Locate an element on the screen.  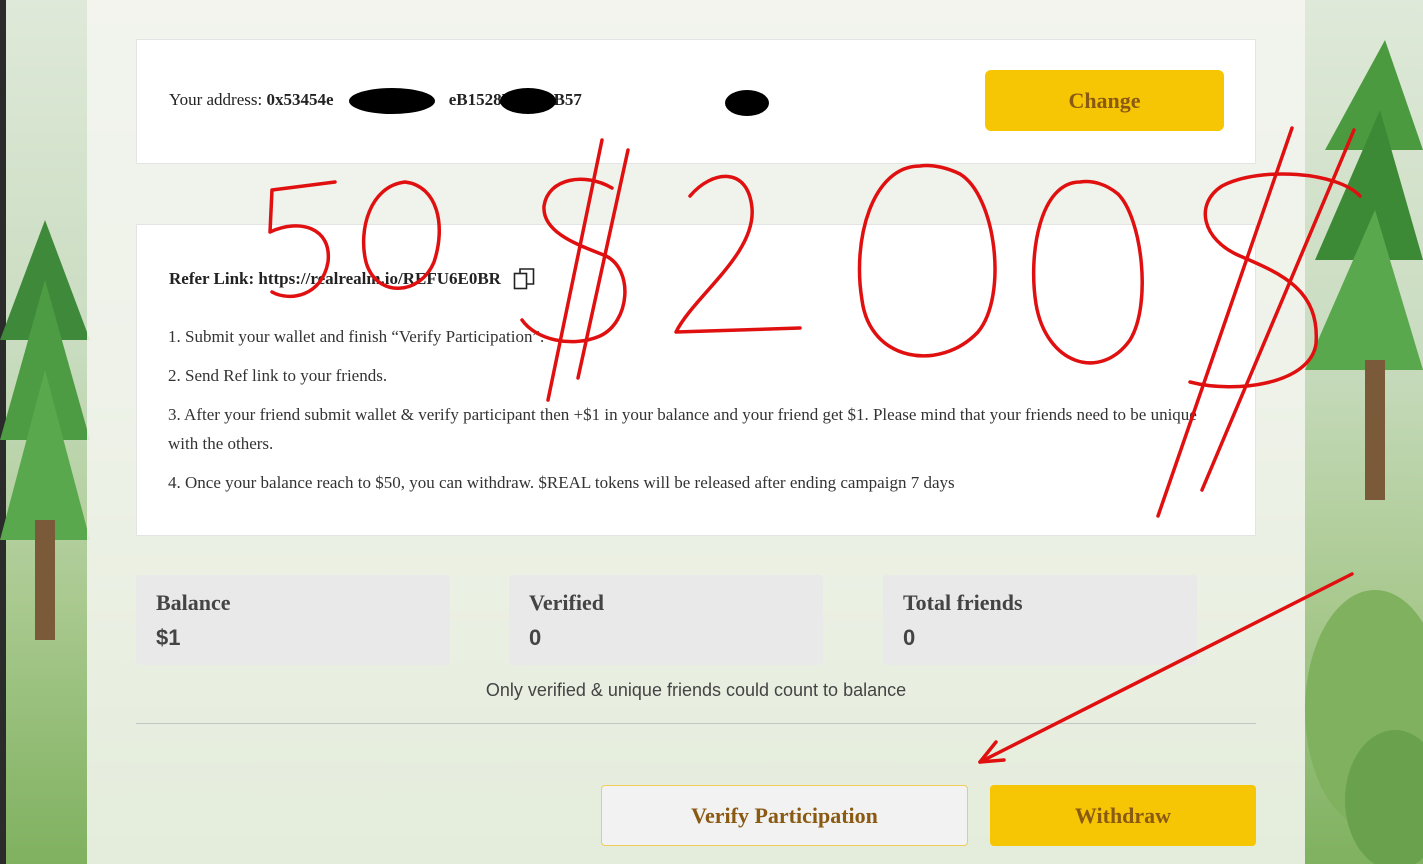
divider is located at coordinates (696, 723).